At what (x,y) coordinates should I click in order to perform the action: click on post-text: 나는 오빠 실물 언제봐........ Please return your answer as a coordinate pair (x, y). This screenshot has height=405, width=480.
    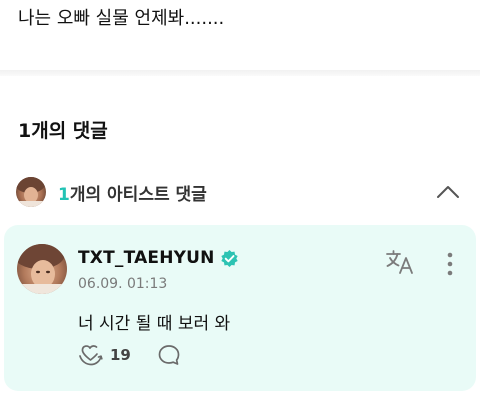
    Looking at the image, I should click on (121, 18).